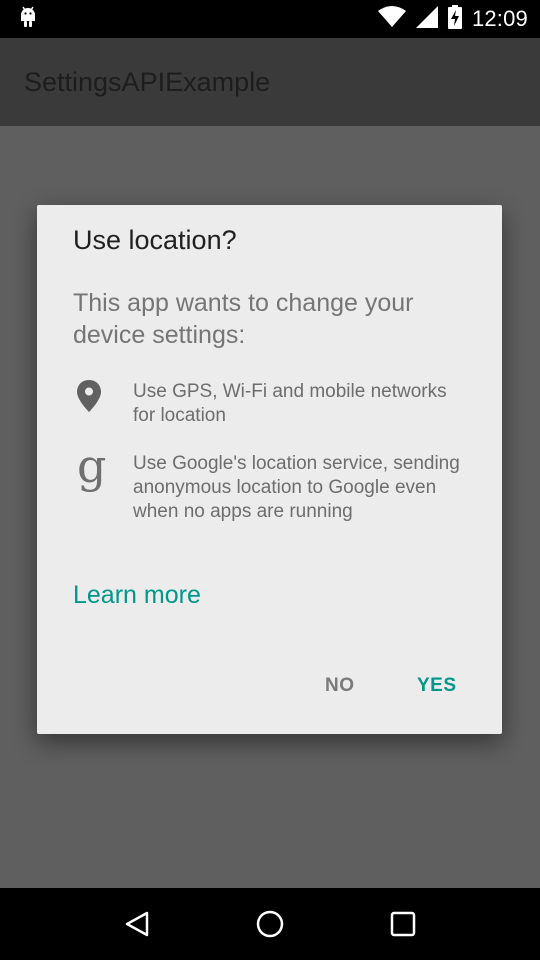 Image resolution: width=540 pixels, height=960 pixels. Describe the element at coordinates (137, 595) in the screenshot. I see `learn-more-link: Learn more` at that location.